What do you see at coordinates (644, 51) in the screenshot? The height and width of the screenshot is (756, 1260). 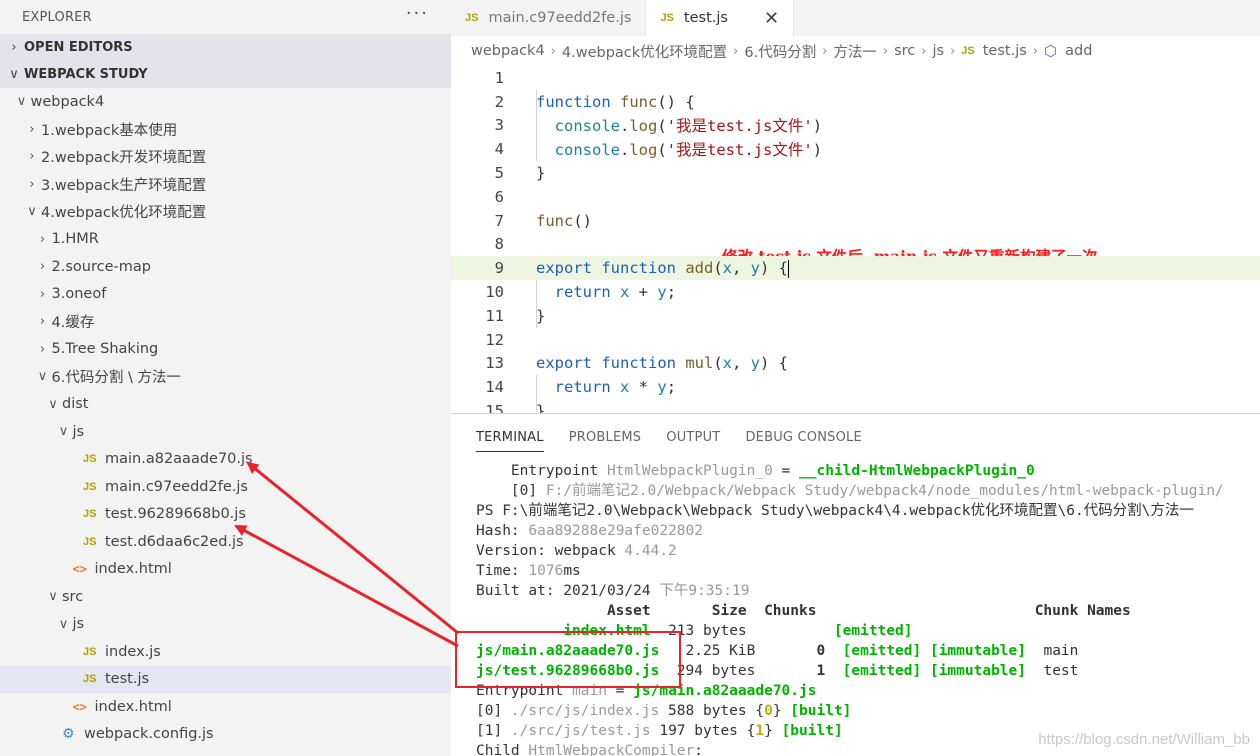 I see `breadcrumb-item: 4.webpack优化环境配置` at bounding box center [644, 51].